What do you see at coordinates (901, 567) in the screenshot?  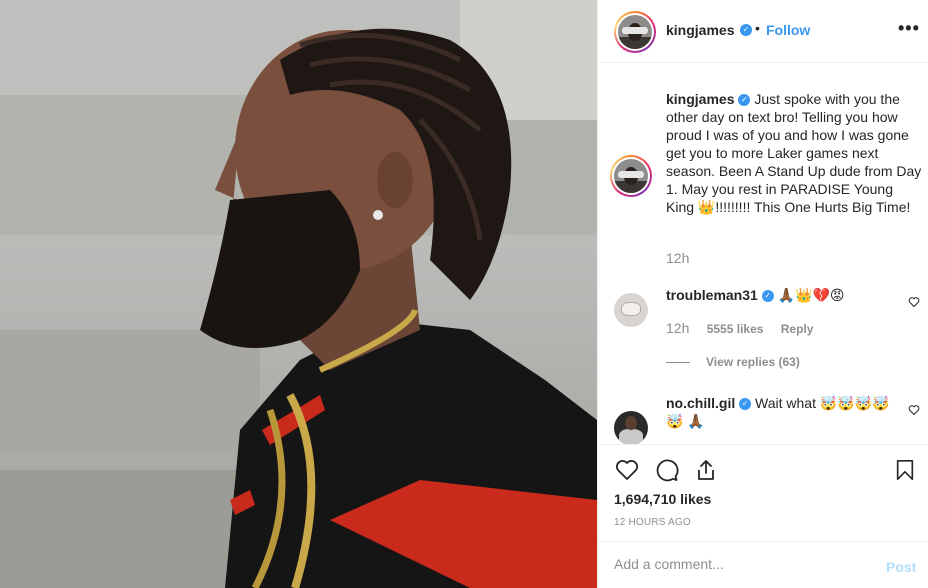 I see `post-comment-button: Post` at bounding box center [901, 567].